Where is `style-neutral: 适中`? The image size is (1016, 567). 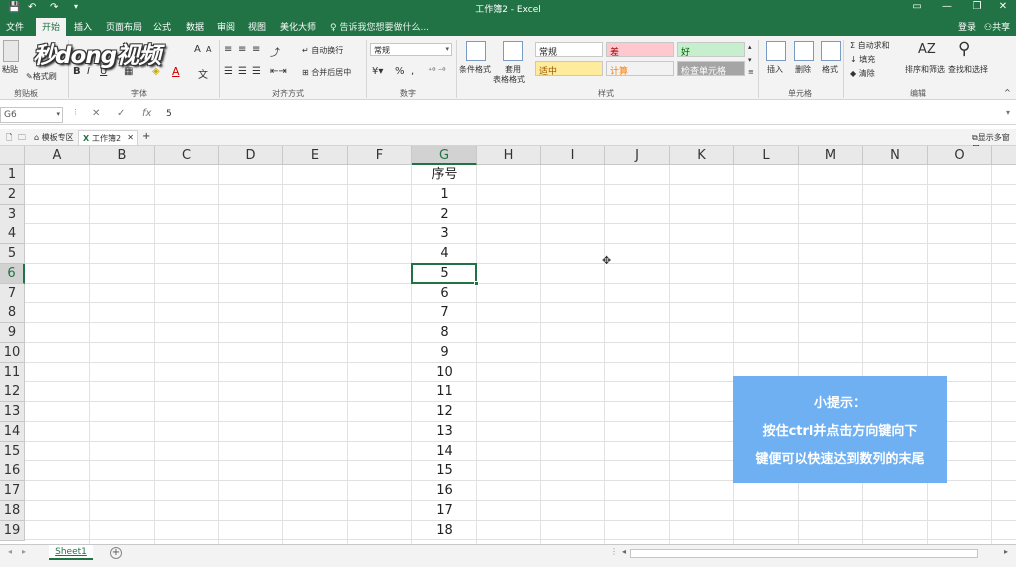 style-neutral: 适中 is located at coordinates (569, 69).